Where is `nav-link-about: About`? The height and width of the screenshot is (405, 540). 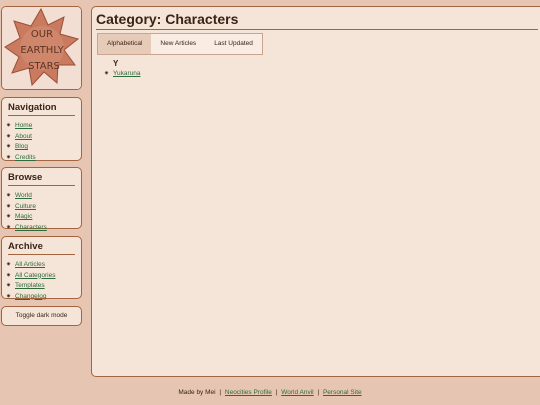
nav-link-about: About is located at coordinates (23, 136).